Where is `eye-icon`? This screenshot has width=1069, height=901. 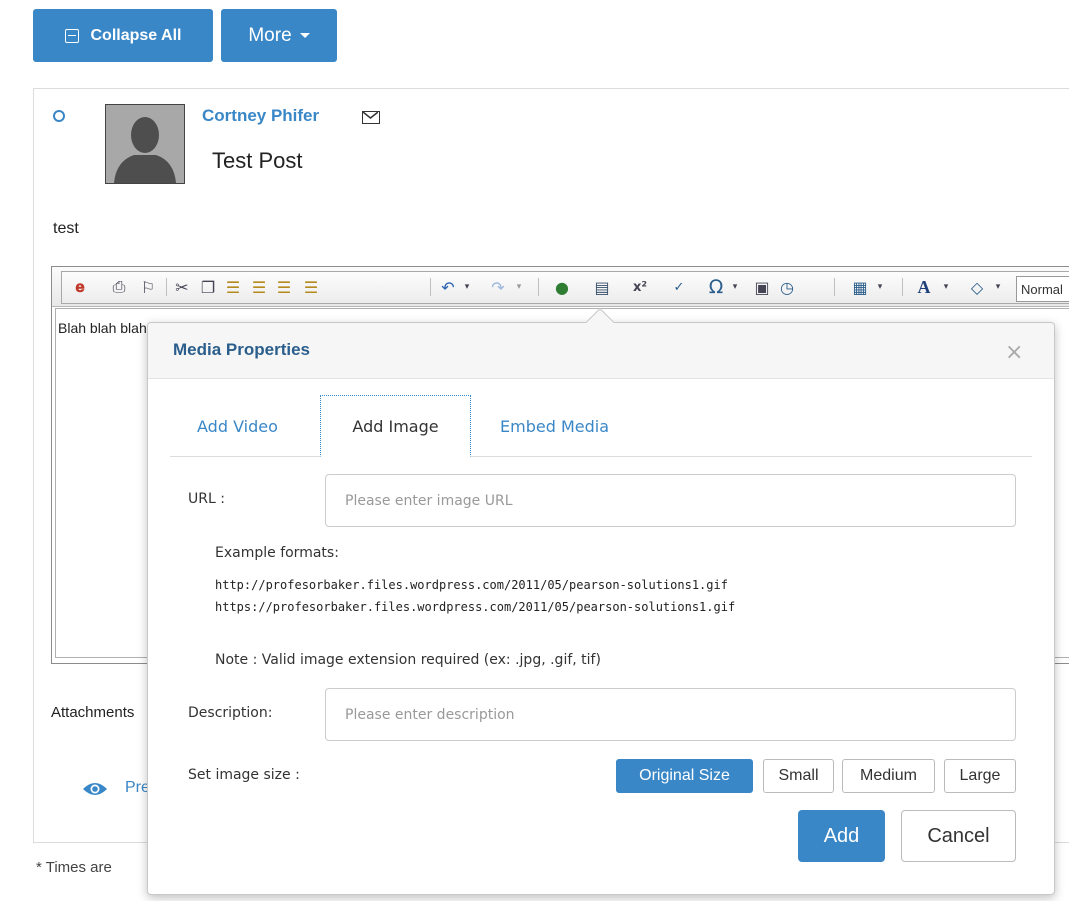 eye-icon is located at coordinates (95, 789).